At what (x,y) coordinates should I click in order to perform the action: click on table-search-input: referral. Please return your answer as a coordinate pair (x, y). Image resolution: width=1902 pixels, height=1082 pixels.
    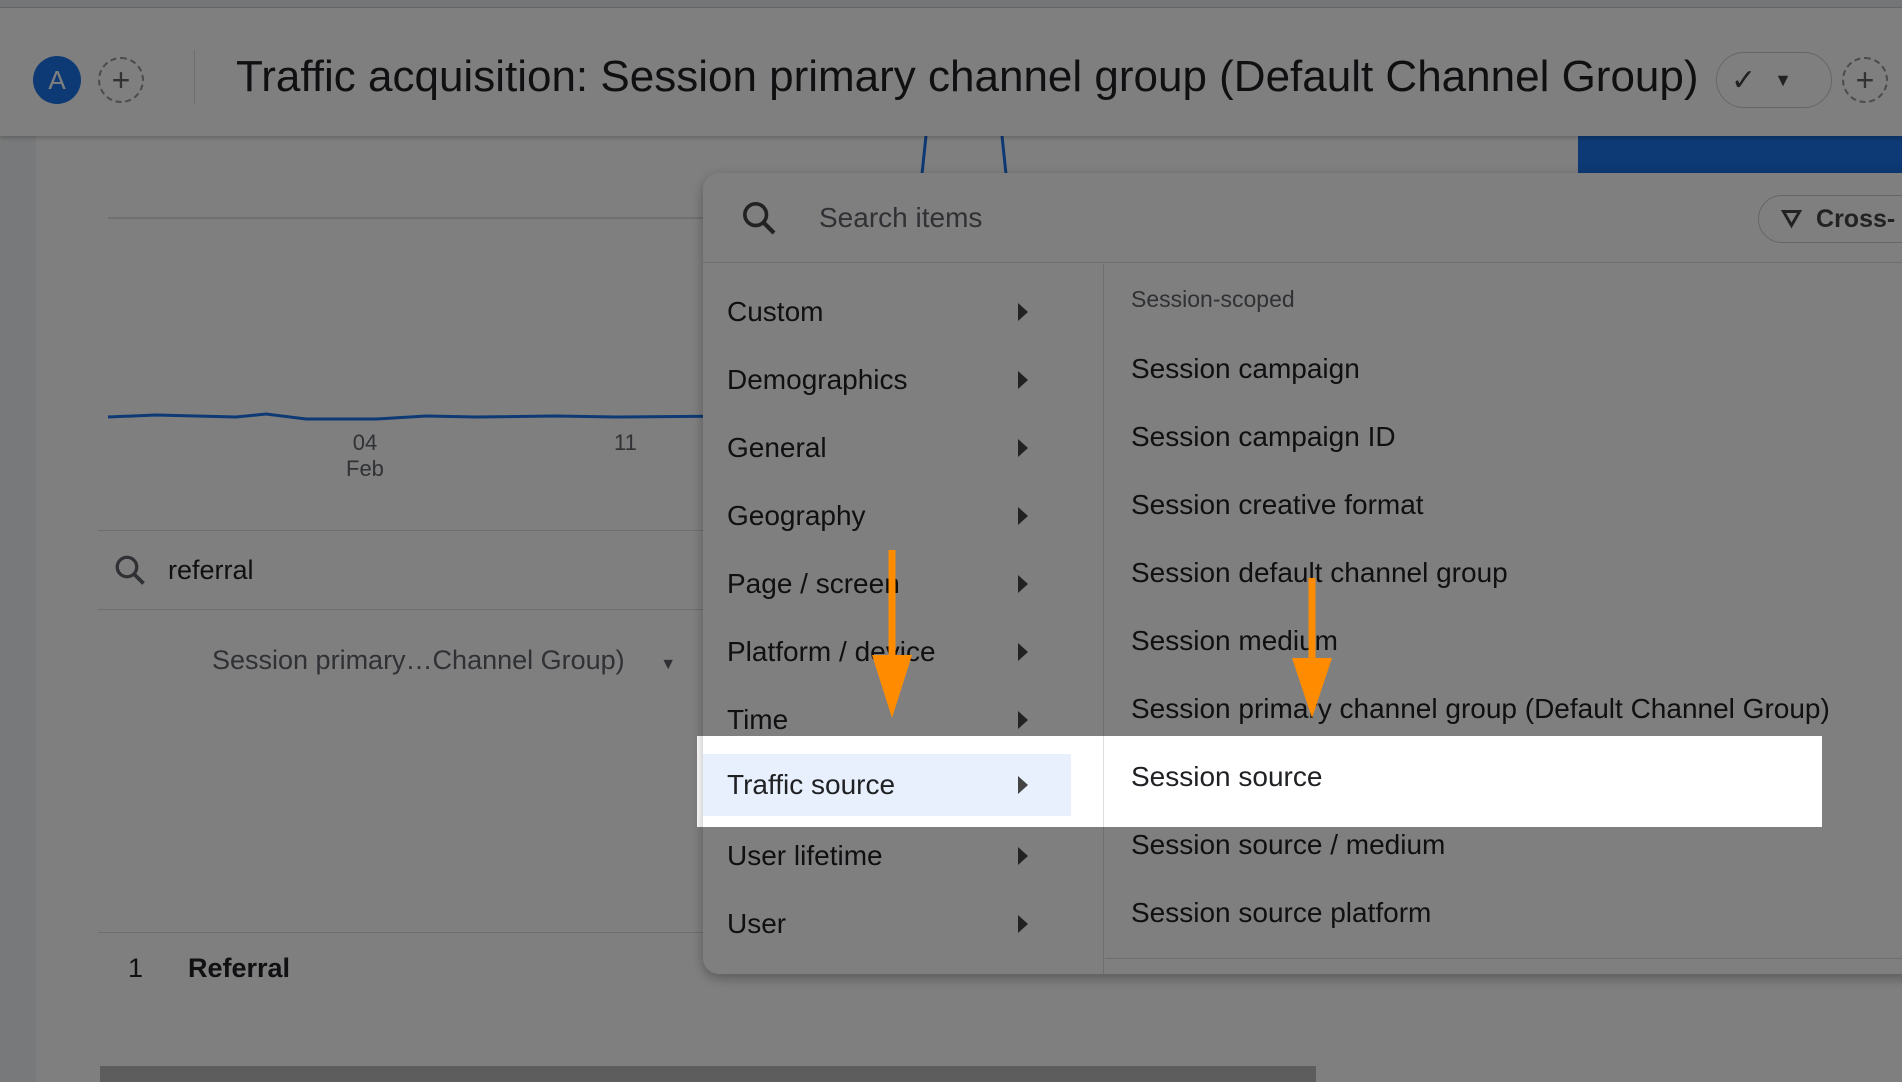
    Looking at the image, I should click on (211, 570).